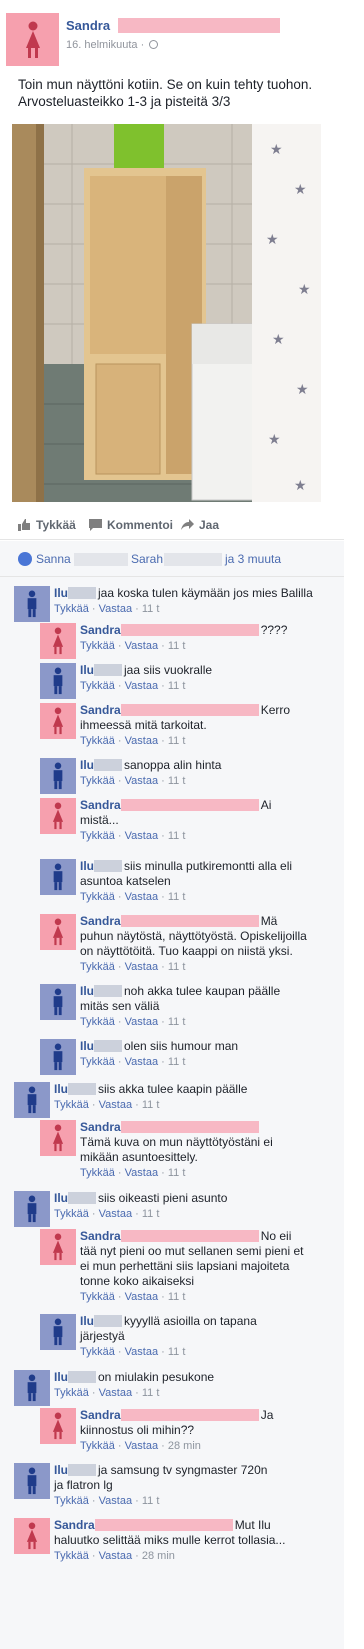  What do you see at coordinates (200, 525) in the screenshot?
I see `share-button: Jaa` at bounding box center [200, 525].